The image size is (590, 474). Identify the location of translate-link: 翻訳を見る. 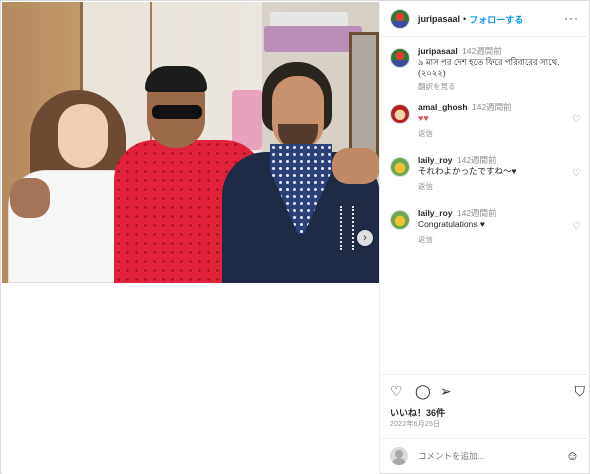
(493, 86).